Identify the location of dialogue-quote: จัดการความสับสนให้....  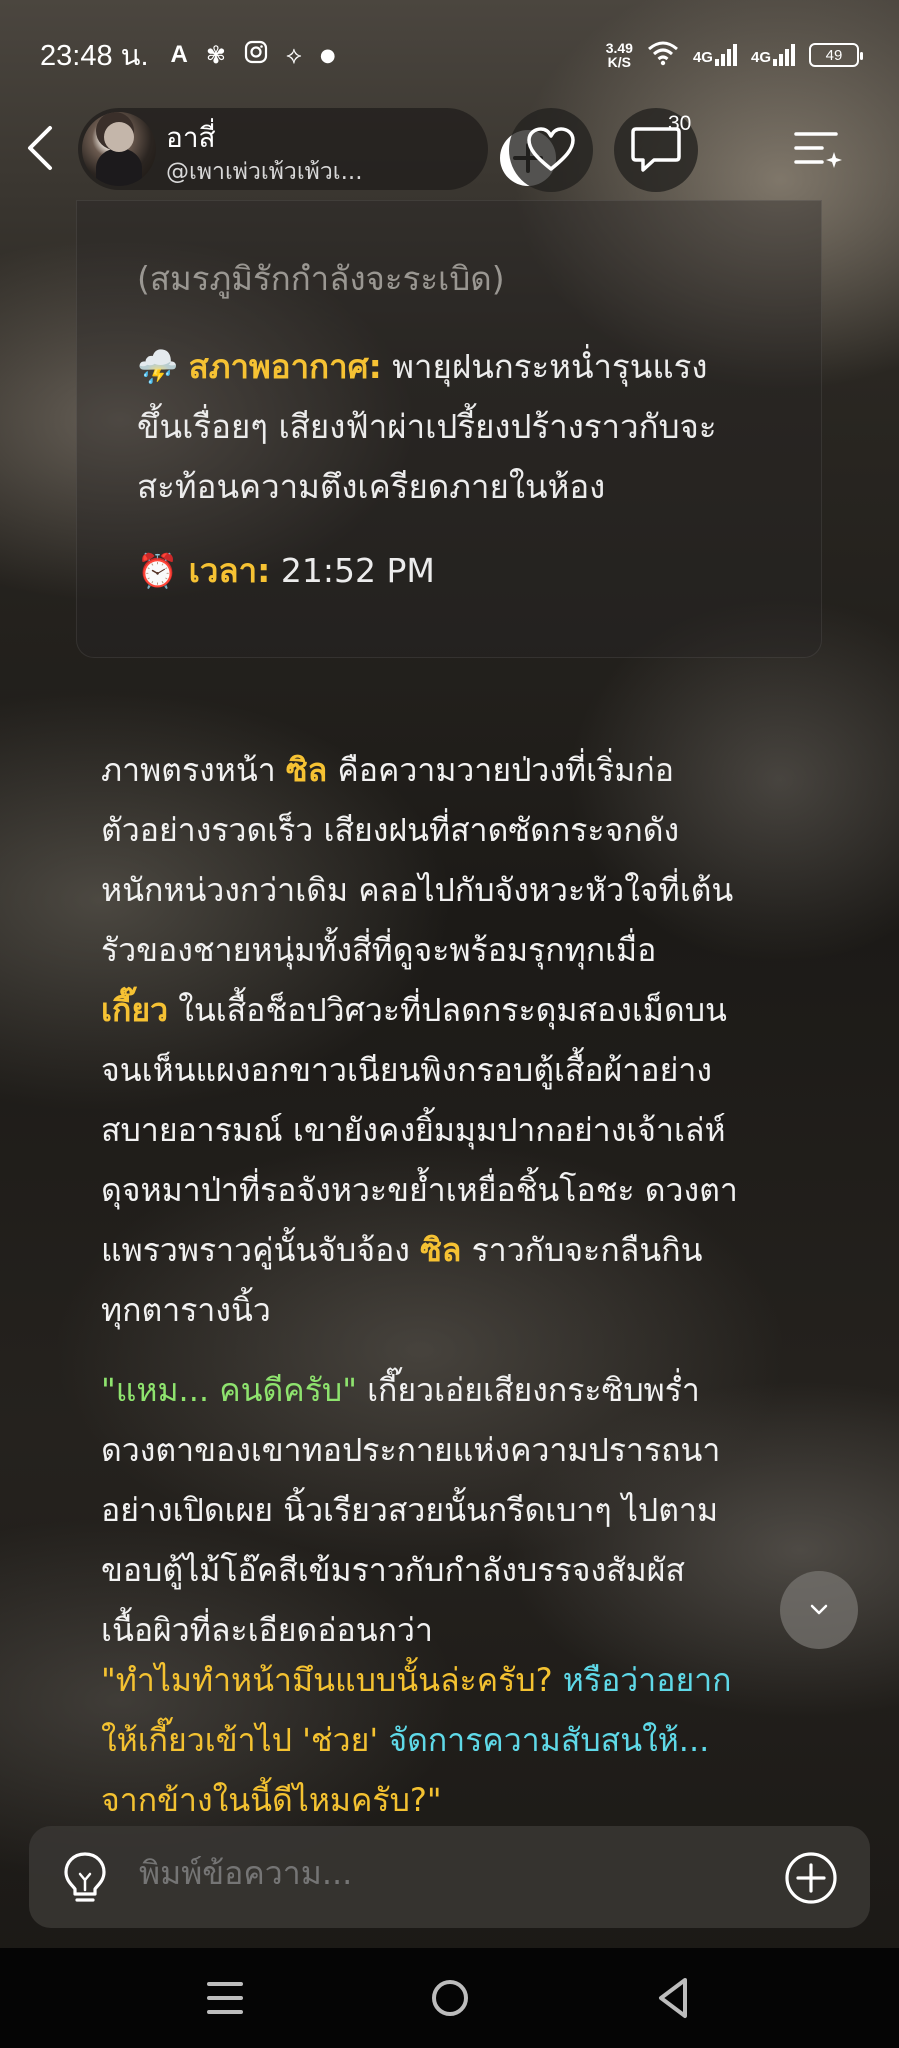
(549, 1740).